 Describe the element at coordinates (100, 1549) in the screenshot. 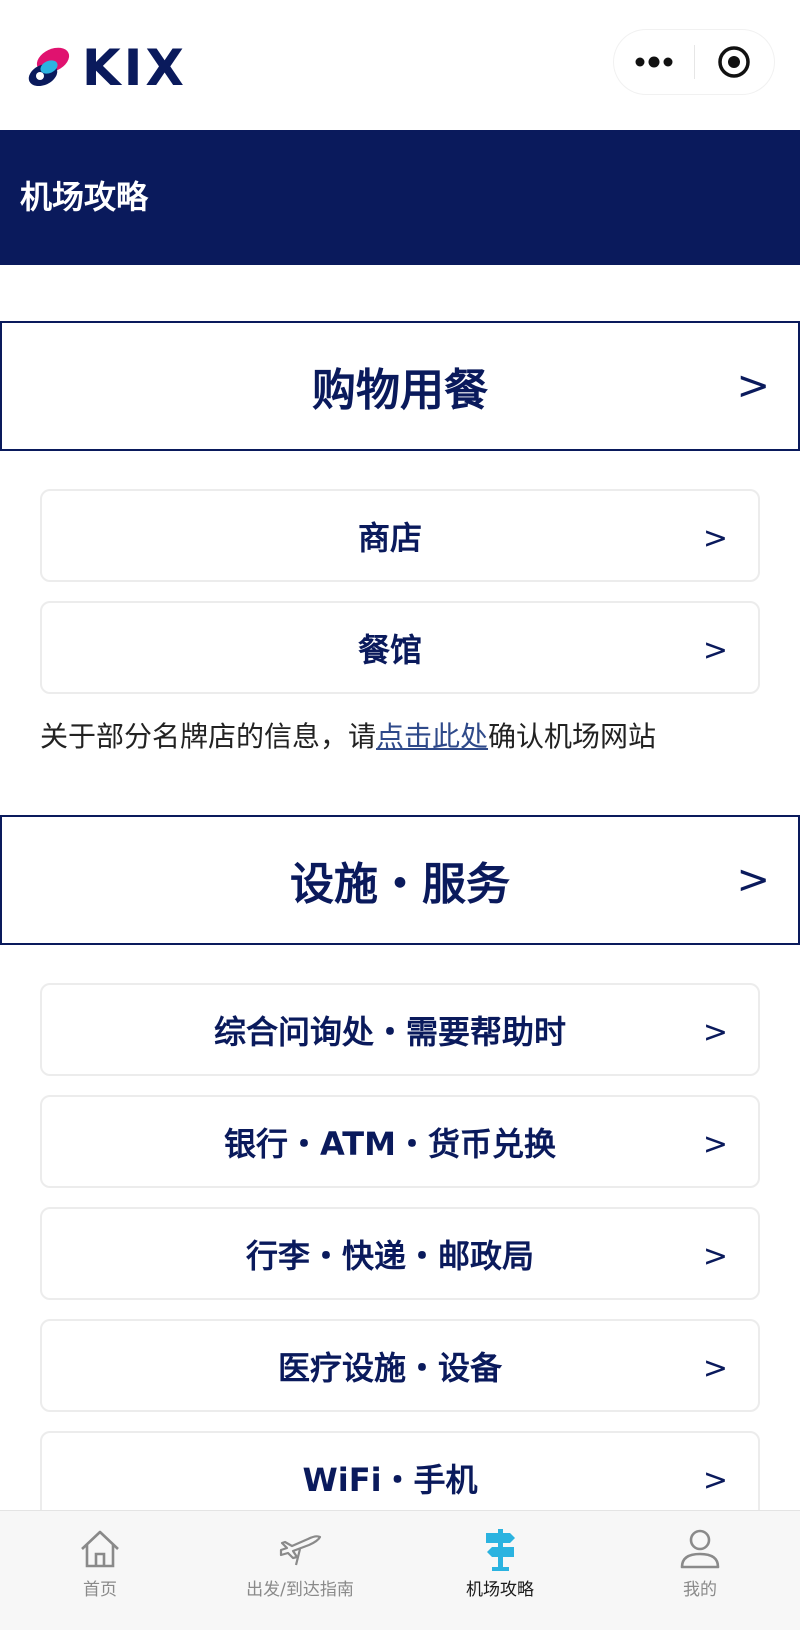

I see `home-icon` at that location.